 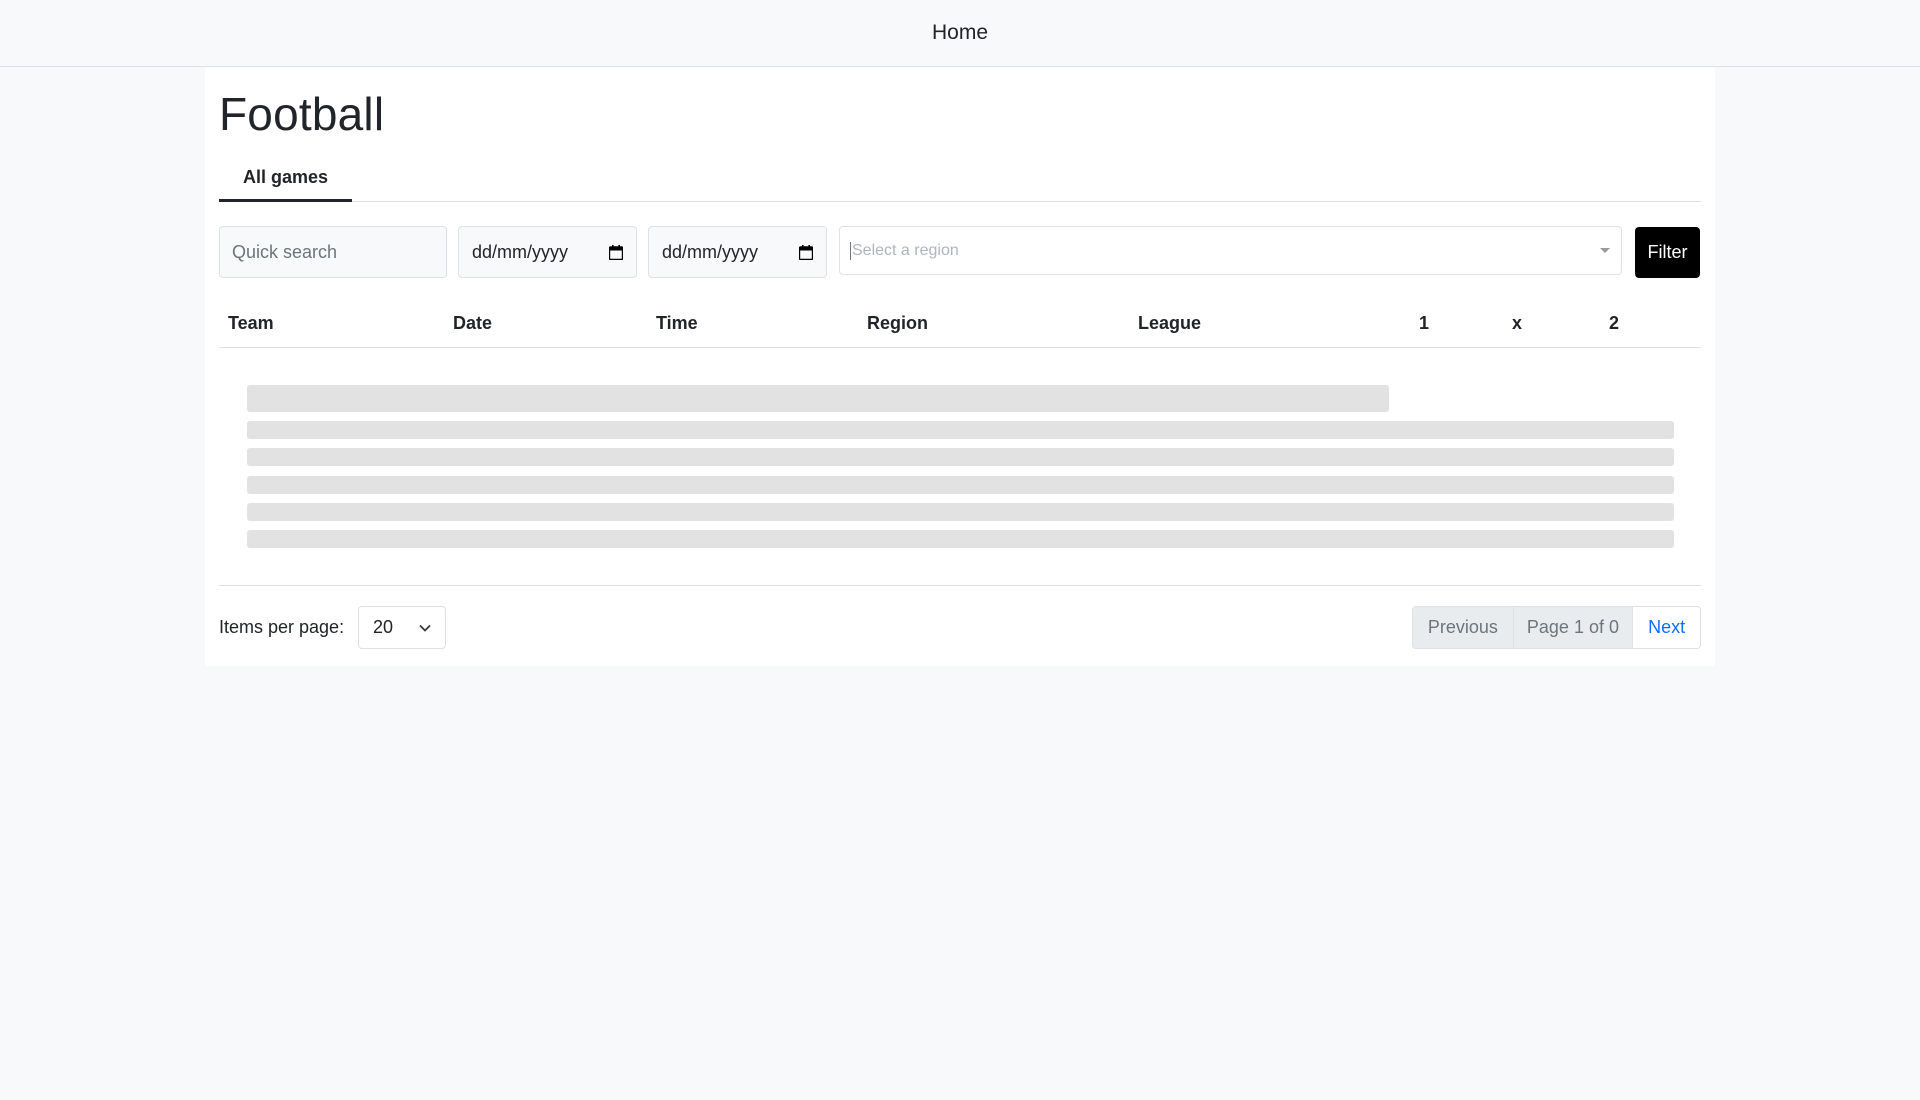 What do you see at coordinates (1614, 323) in the screenshot?
I see `column-header-away-odds: 2` at bounding box center [1614, 323].